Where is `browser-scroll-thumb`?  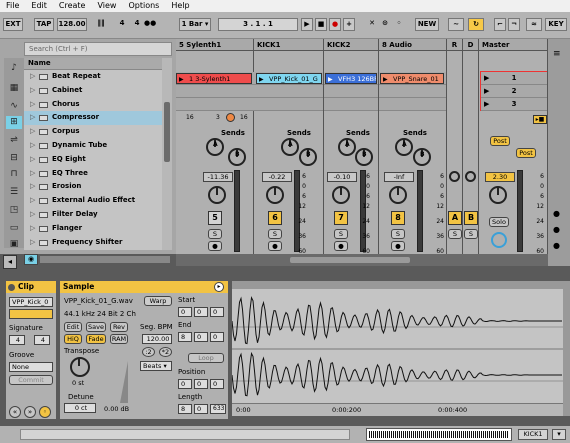 browser-scroll-thumb is located at coordinates (167, 132).